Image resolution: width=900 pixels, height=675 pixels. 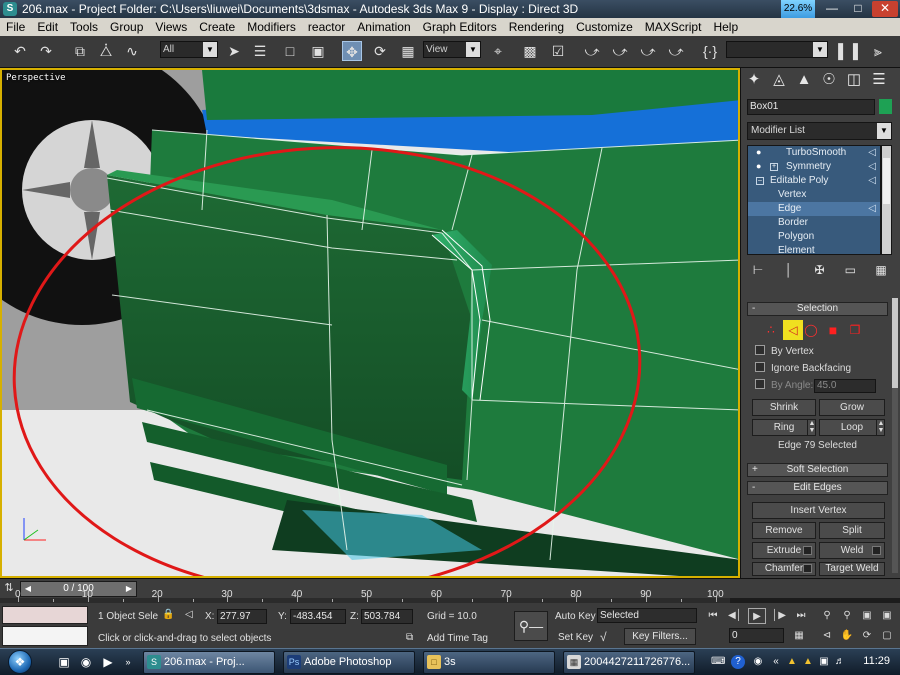 I want to click on expand-icon: +, so click(x=774, y=167).